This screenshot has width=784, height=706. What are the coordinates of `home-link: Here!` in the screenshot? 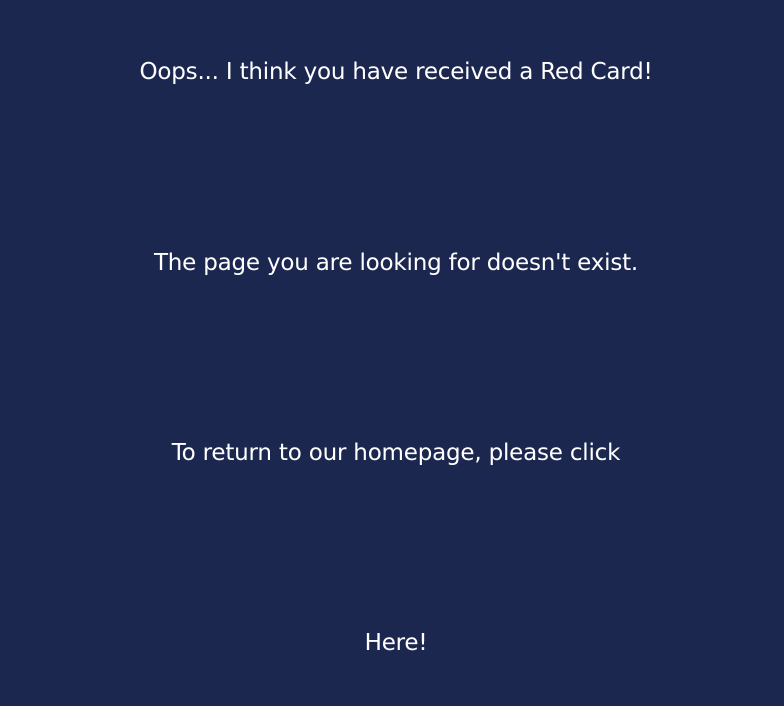 It's located at (396, 643).